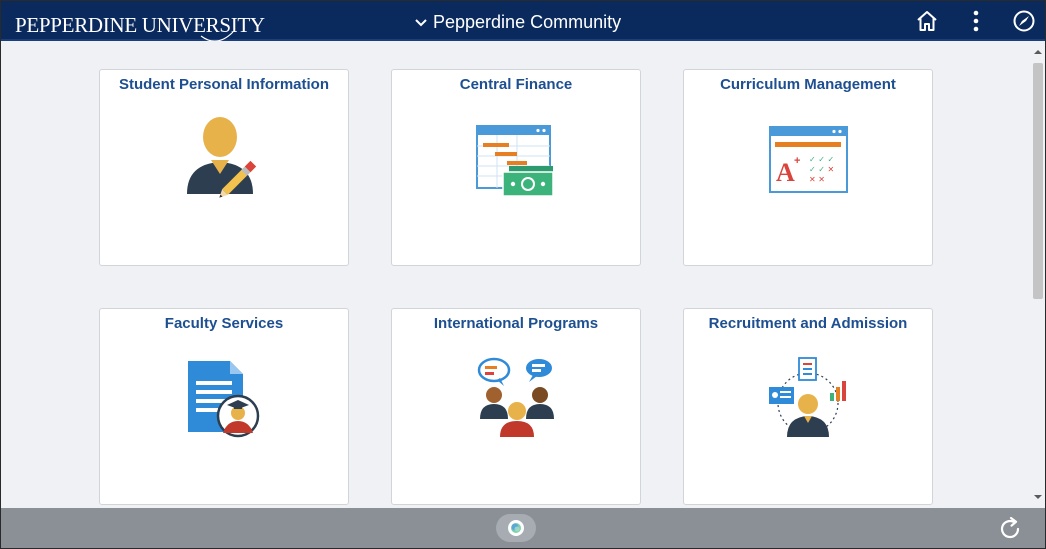 Image resolution: width=1046 pixels, height=549 pixels. I want to click on tile-title: Faculty Services, so click(224, 323).